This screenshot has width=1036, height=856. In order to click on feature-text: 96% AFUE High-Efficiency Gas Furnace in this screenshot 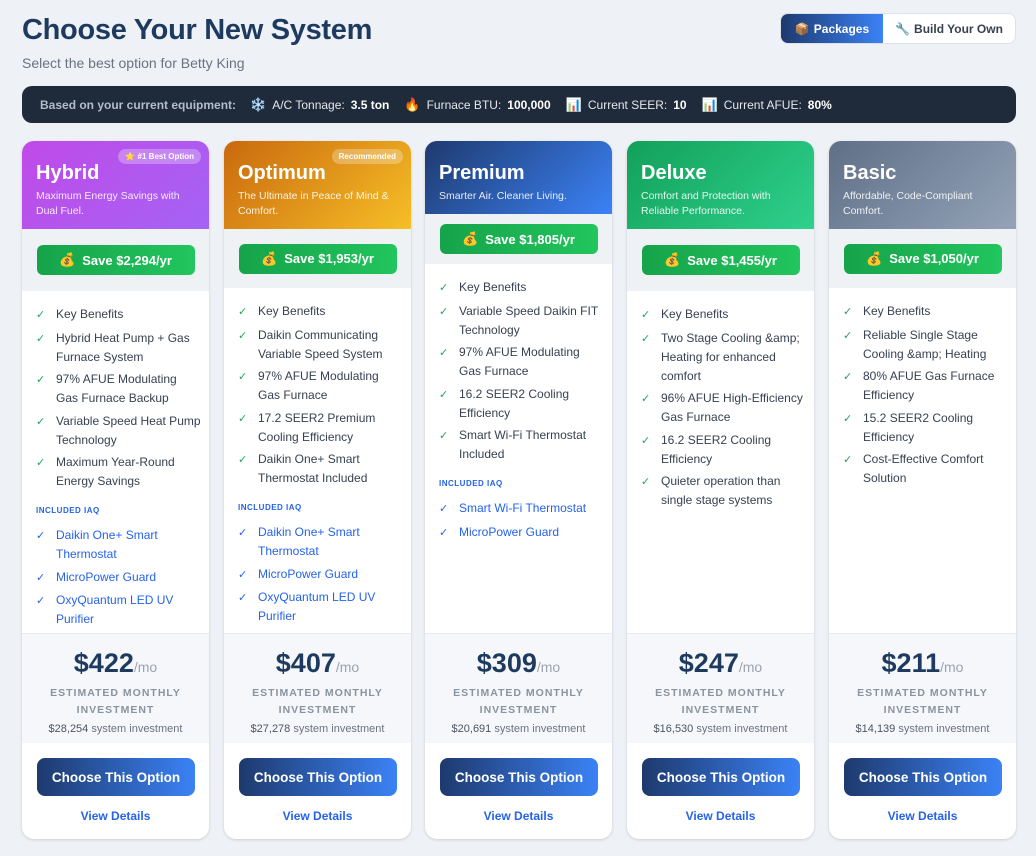, I will do `click(732, 407)`.